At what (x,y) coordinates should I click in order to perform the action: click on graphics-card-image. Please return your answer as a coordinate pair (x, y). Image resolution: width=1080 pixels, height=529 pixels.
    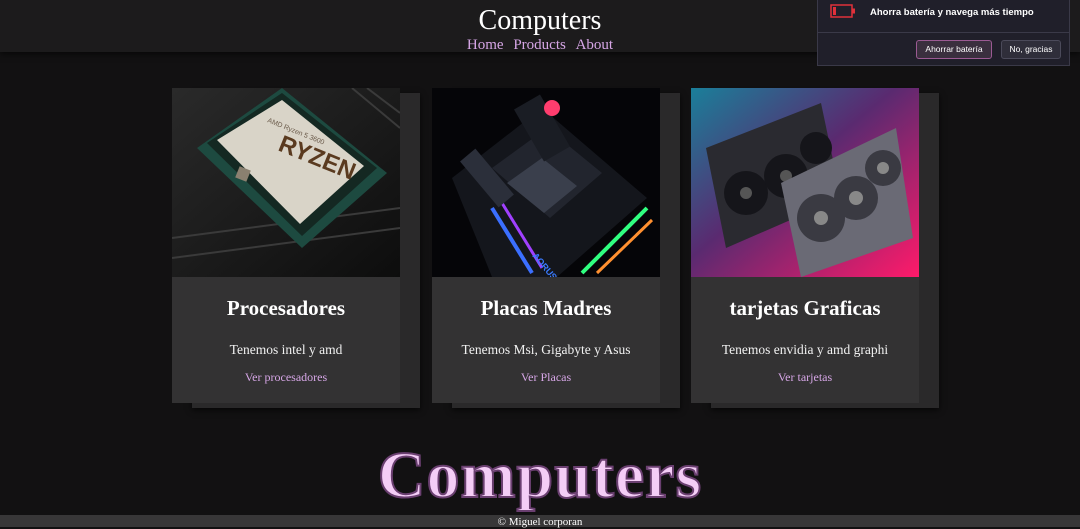
    Looking at the image, I should click on (805, 182).